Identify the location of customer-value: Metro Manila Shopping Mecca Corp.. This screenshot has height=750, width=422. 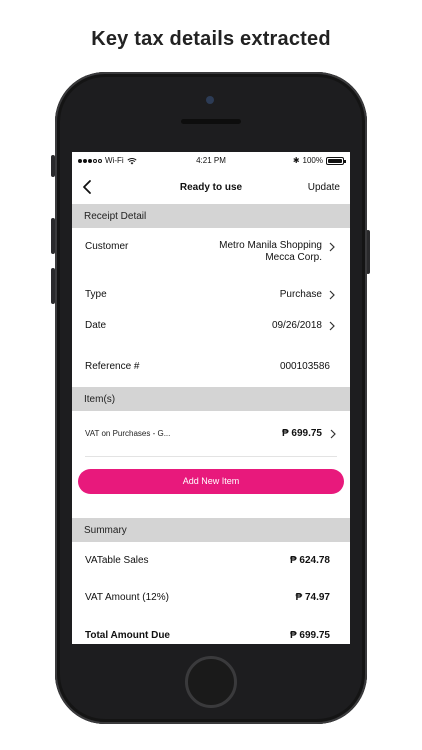
(270, 251).